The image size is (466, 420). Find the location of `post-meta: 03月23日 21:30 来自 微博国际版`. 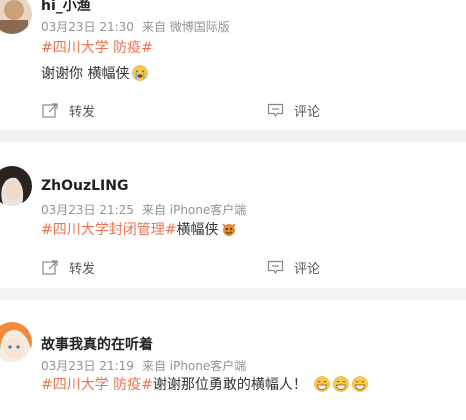

post-meta: 03月23日 21:30 来自 微博国际版 is located at coordinates (135, 26).